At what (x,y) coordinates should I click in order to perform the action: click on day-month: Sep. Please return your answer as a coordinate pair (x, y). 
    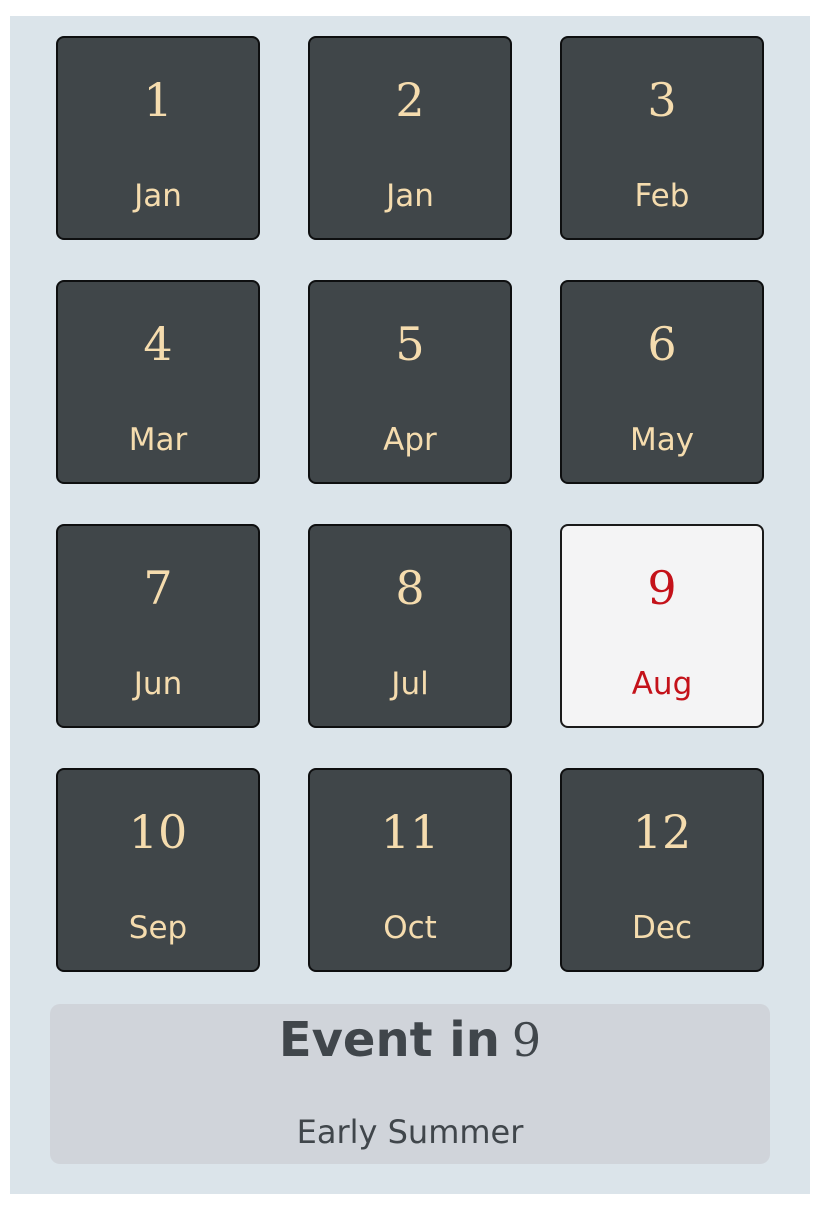
    Looking at the image, I should click on (158, 928).